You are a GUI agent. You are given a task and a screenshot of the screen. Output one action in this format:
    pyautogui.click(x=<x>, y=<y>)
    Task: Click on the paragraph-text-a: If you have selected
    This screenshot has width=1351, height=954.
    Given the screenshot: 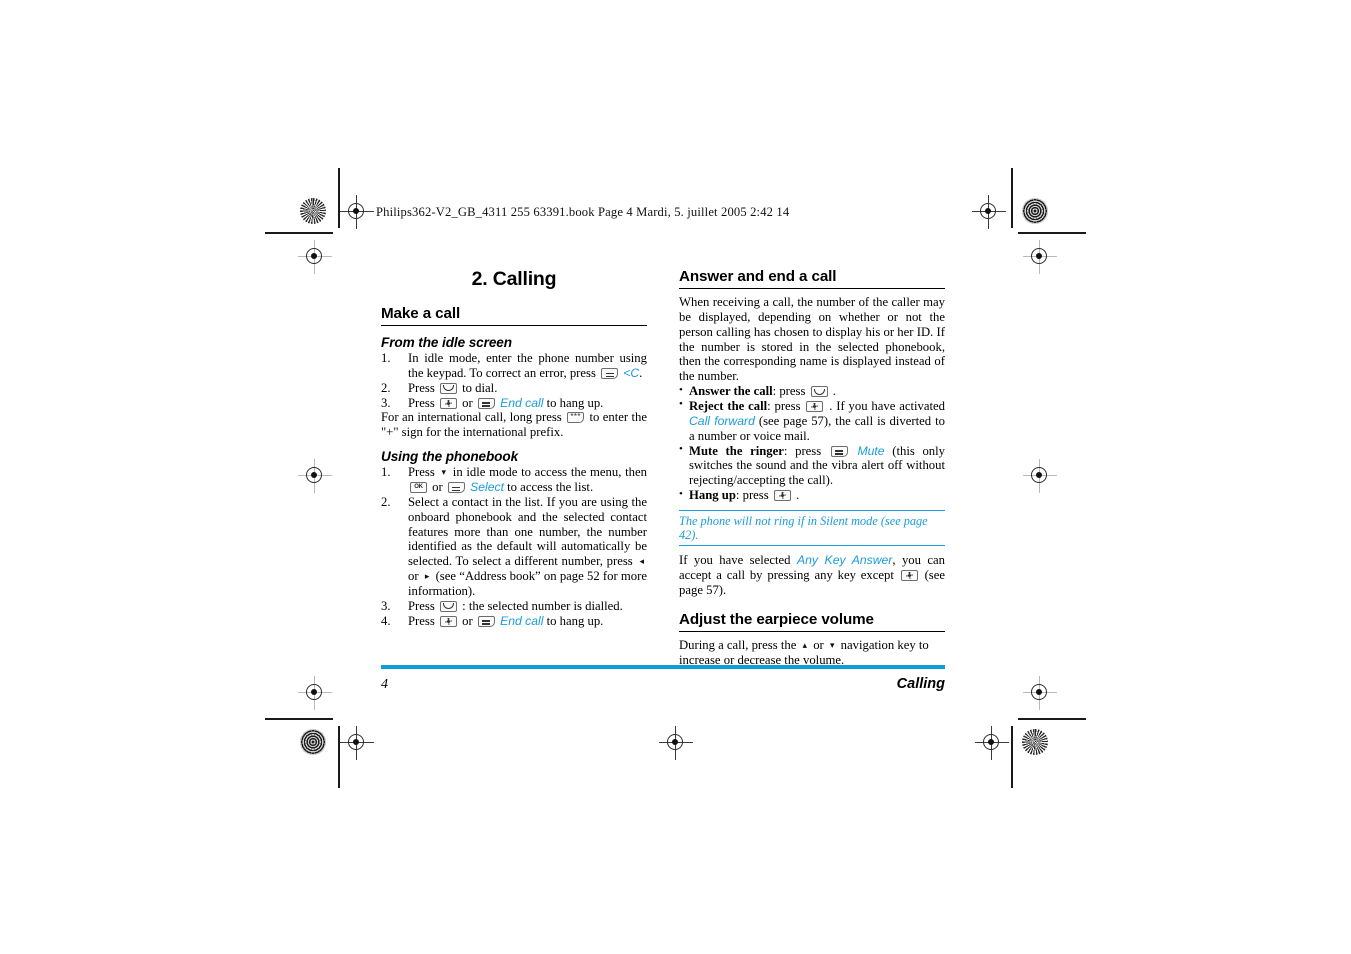 What is the action you would take?
    pyautogui.click(x=735, y=560)
    